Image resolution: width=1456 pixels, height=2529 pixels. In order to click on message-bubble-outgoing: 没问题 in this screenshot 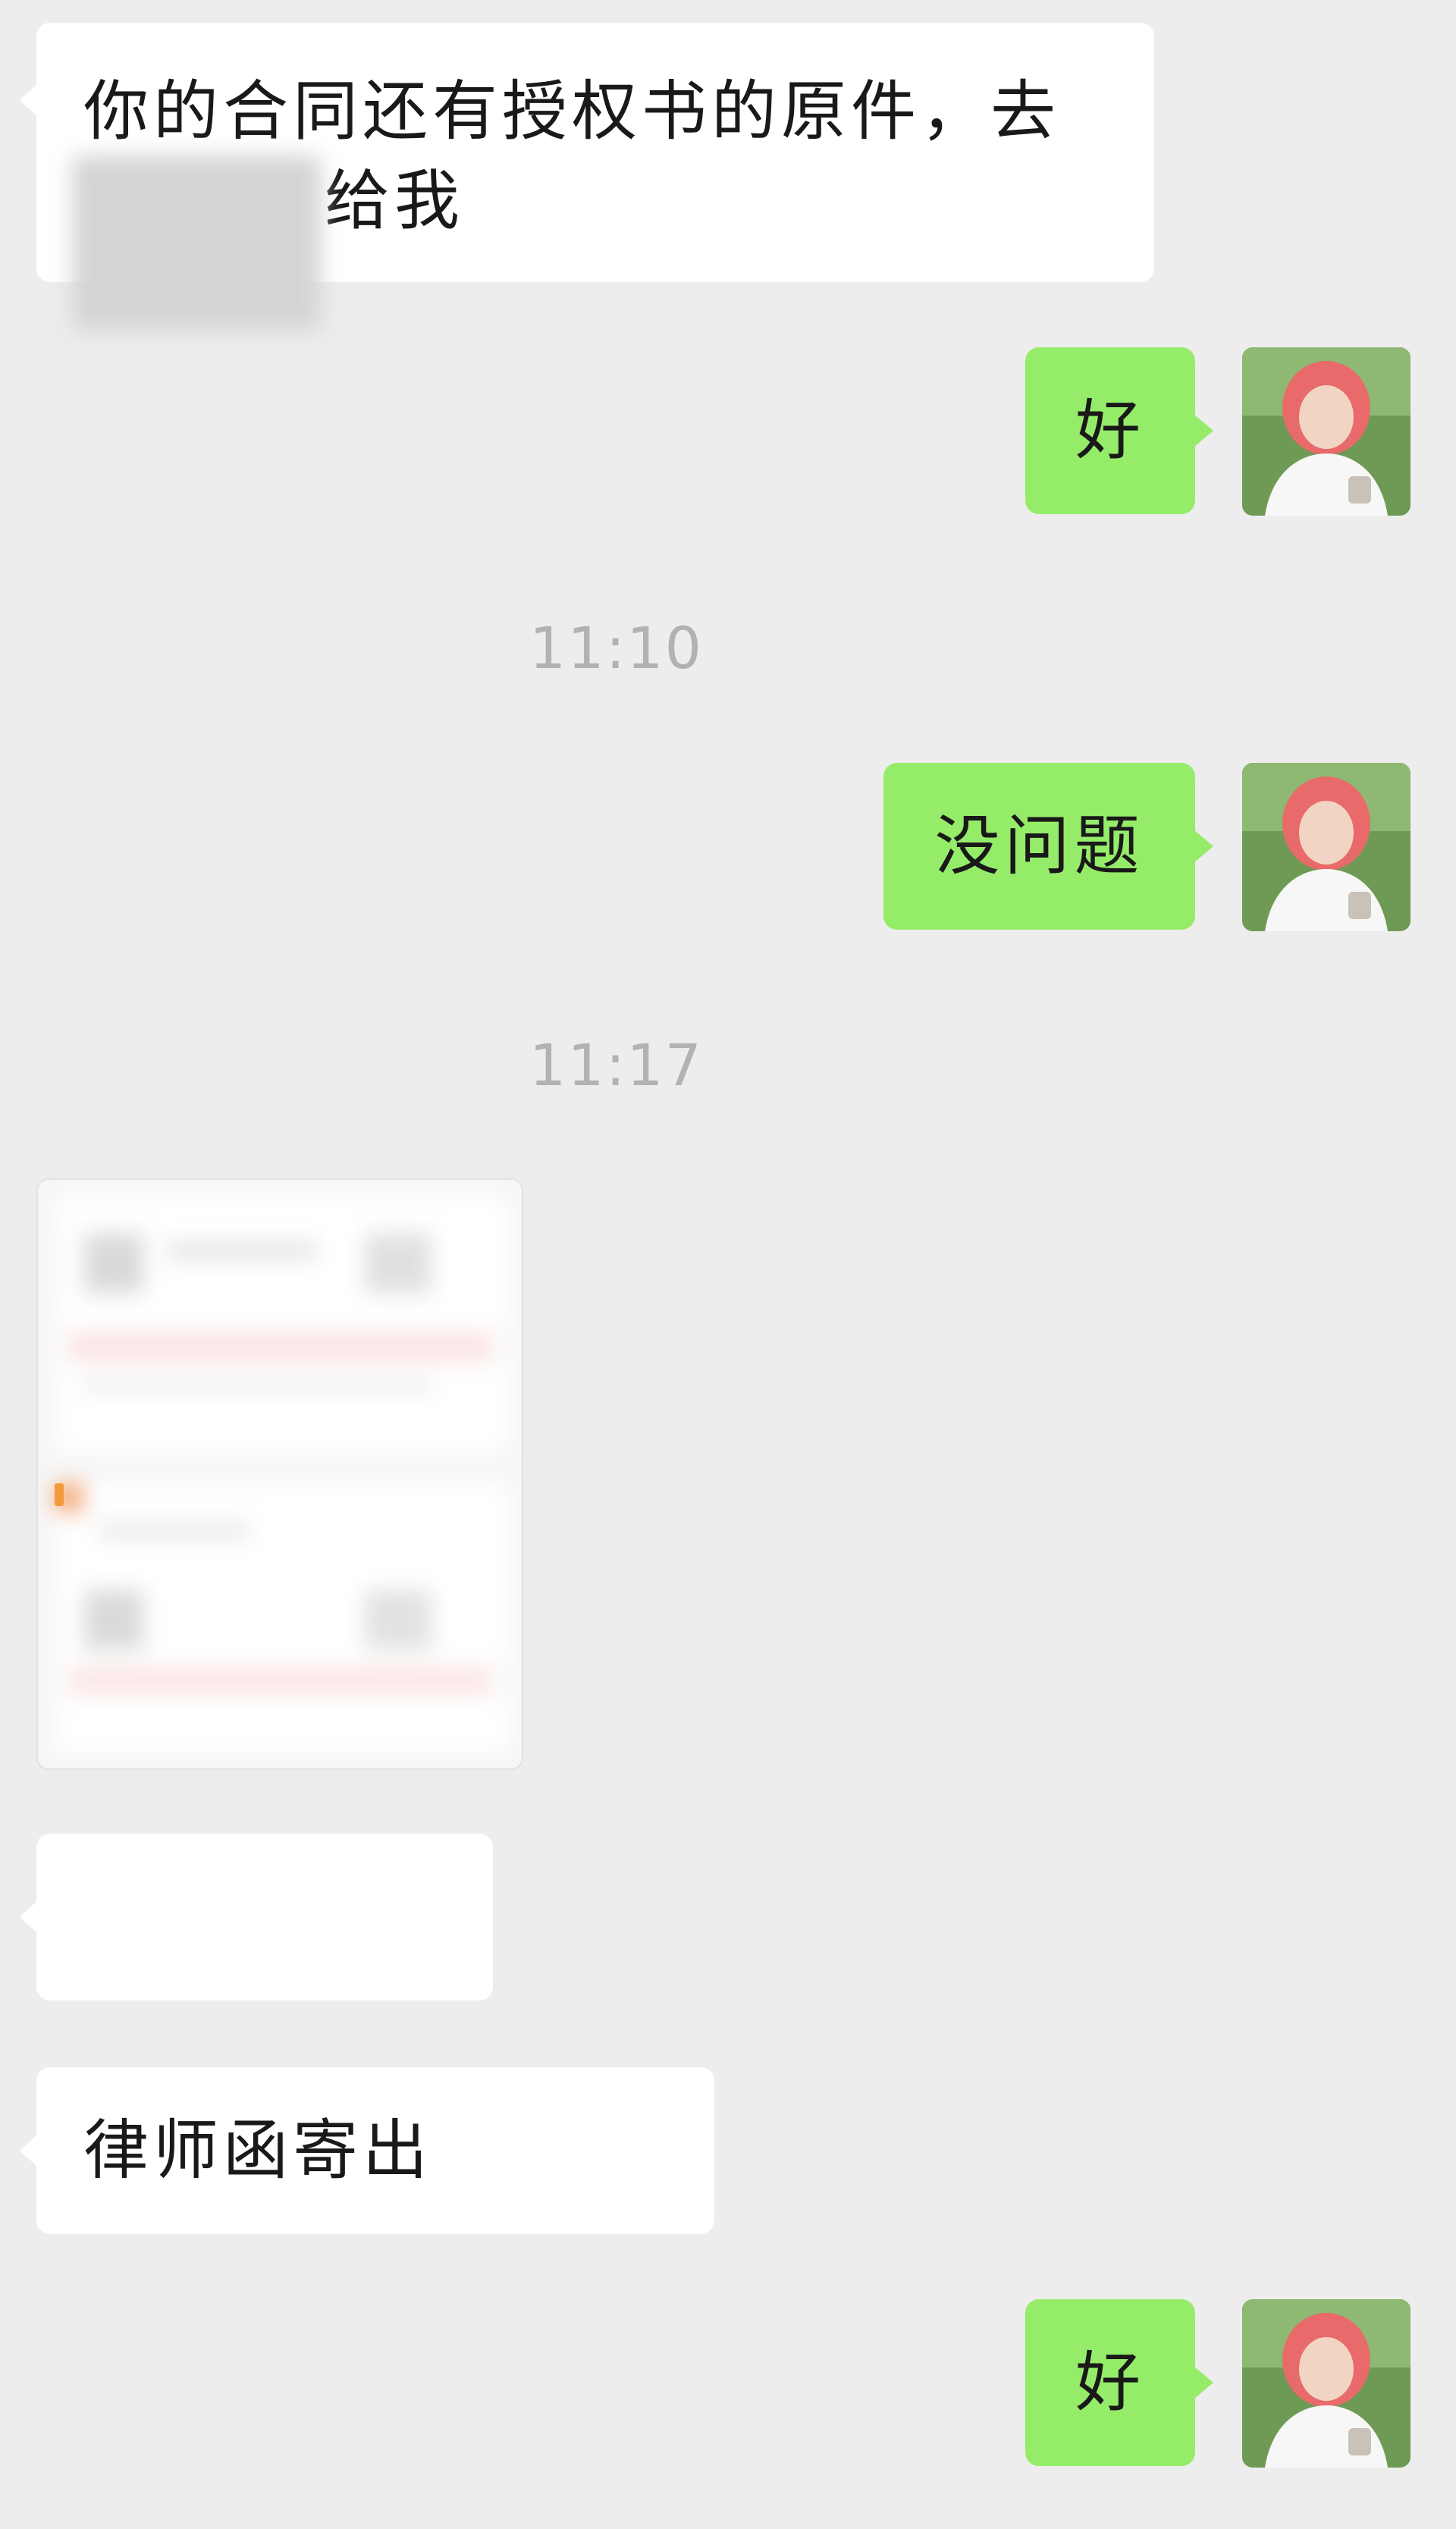, I will do `click(1048, 846)`.